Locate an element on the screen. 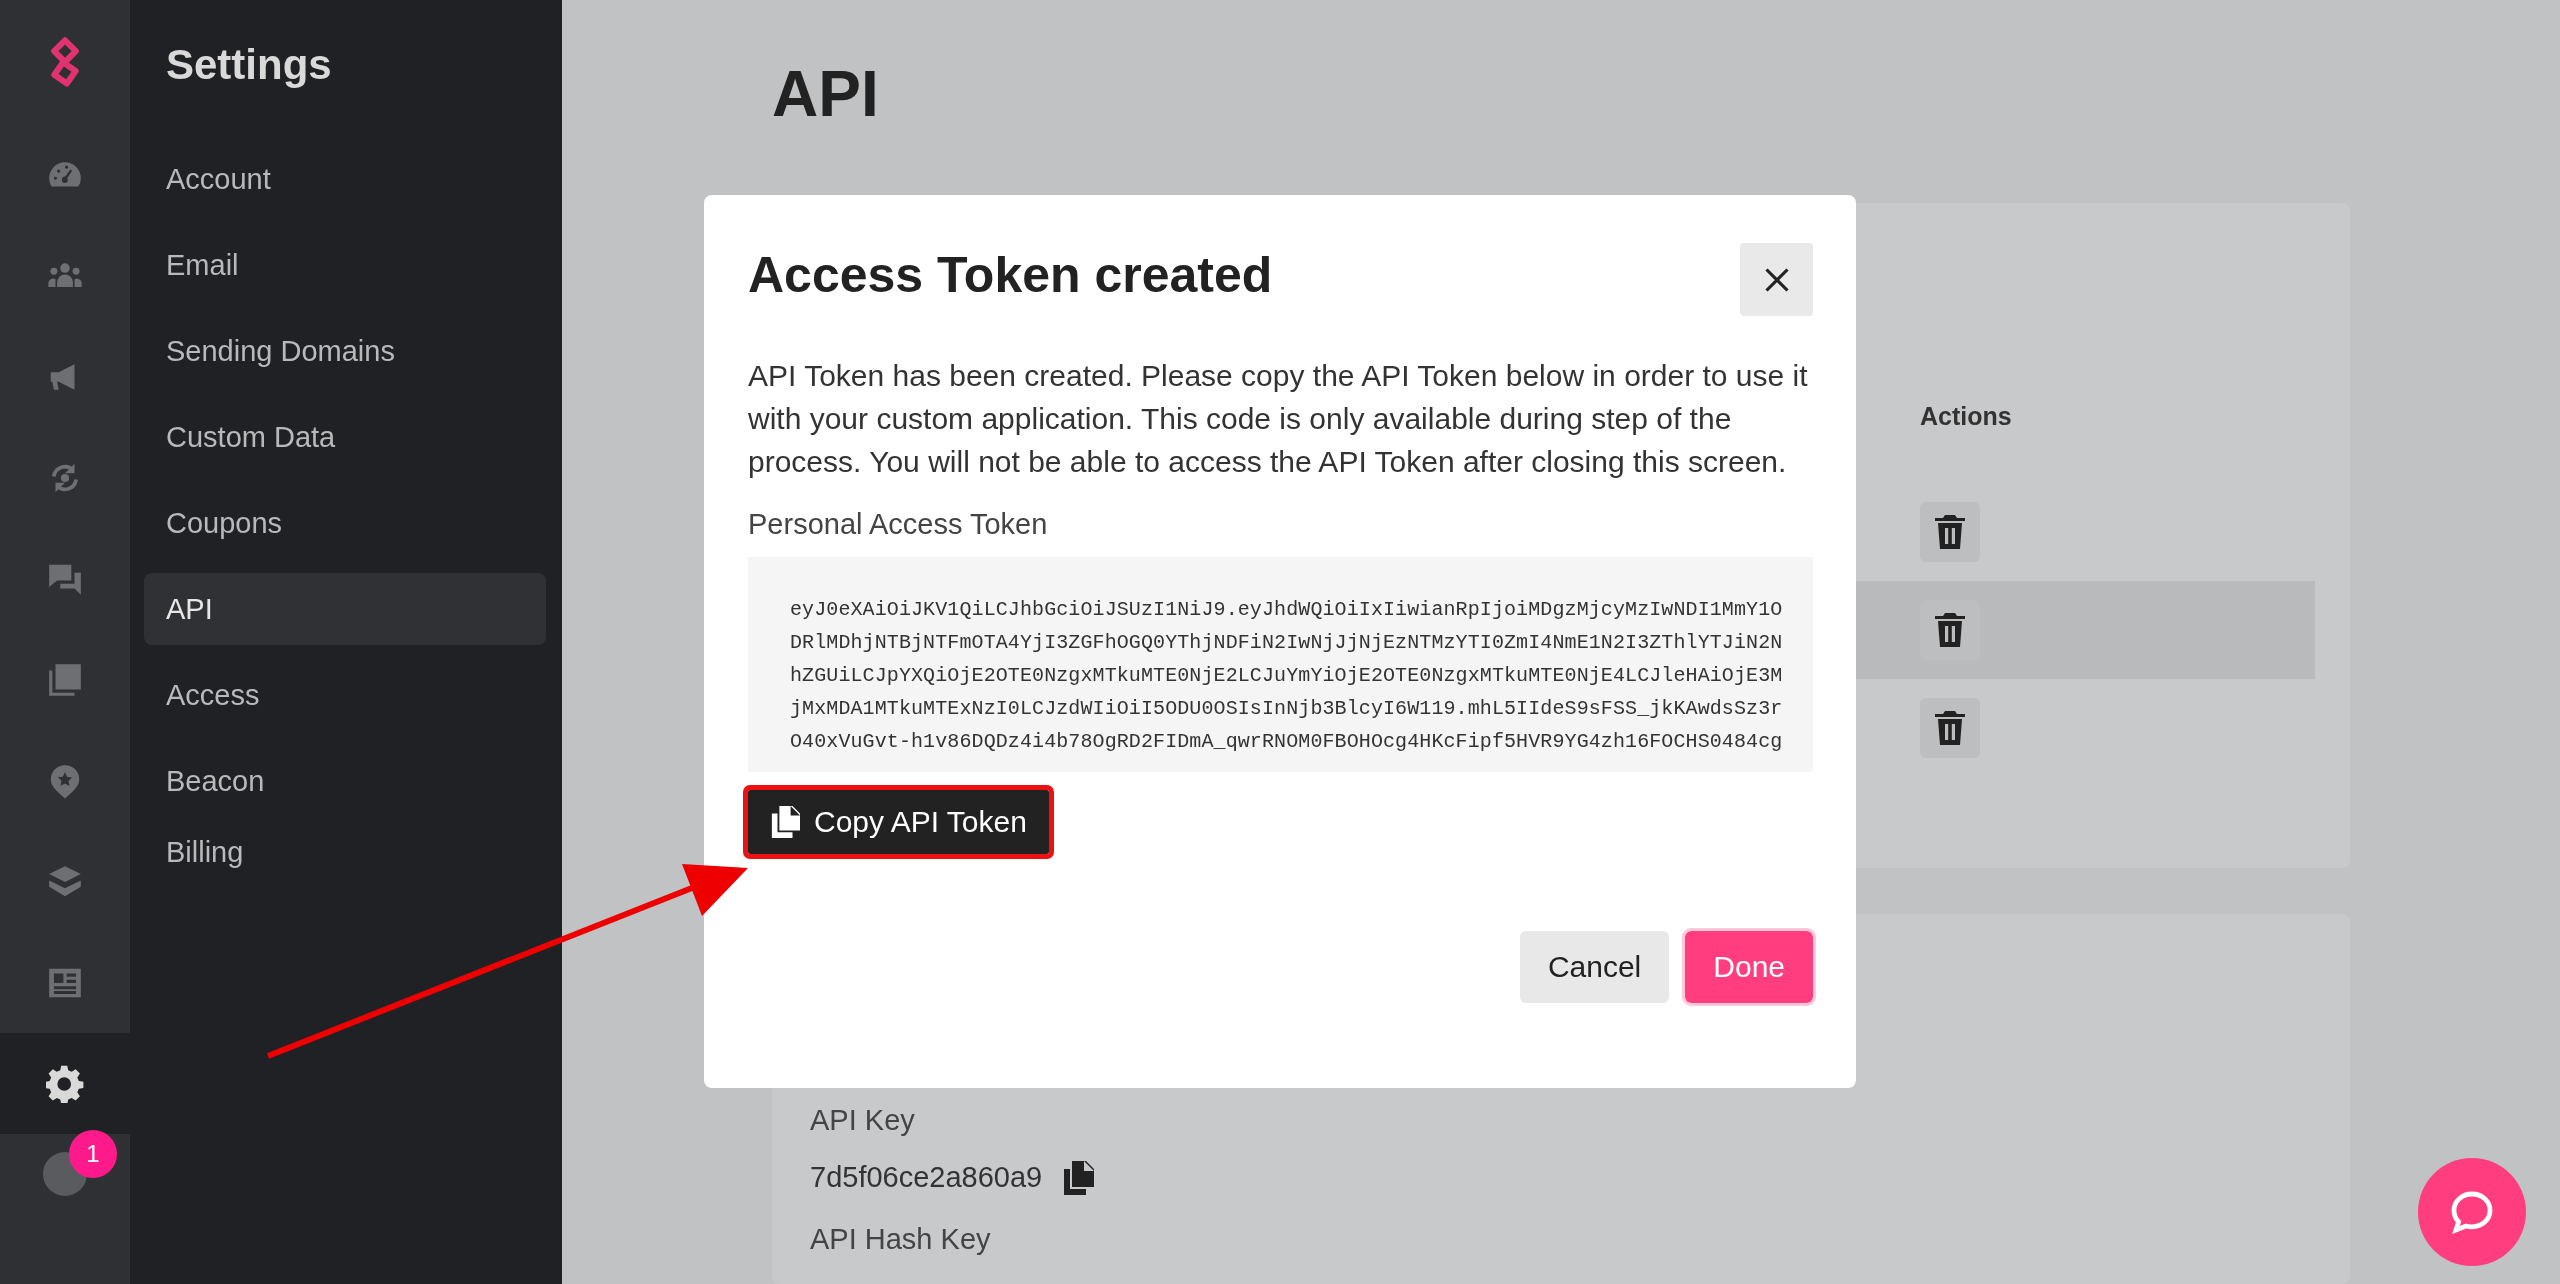 Image resolution: width=2560 pixels, height=1284 pixels. page-title: API is located at coordinates (826, 94).